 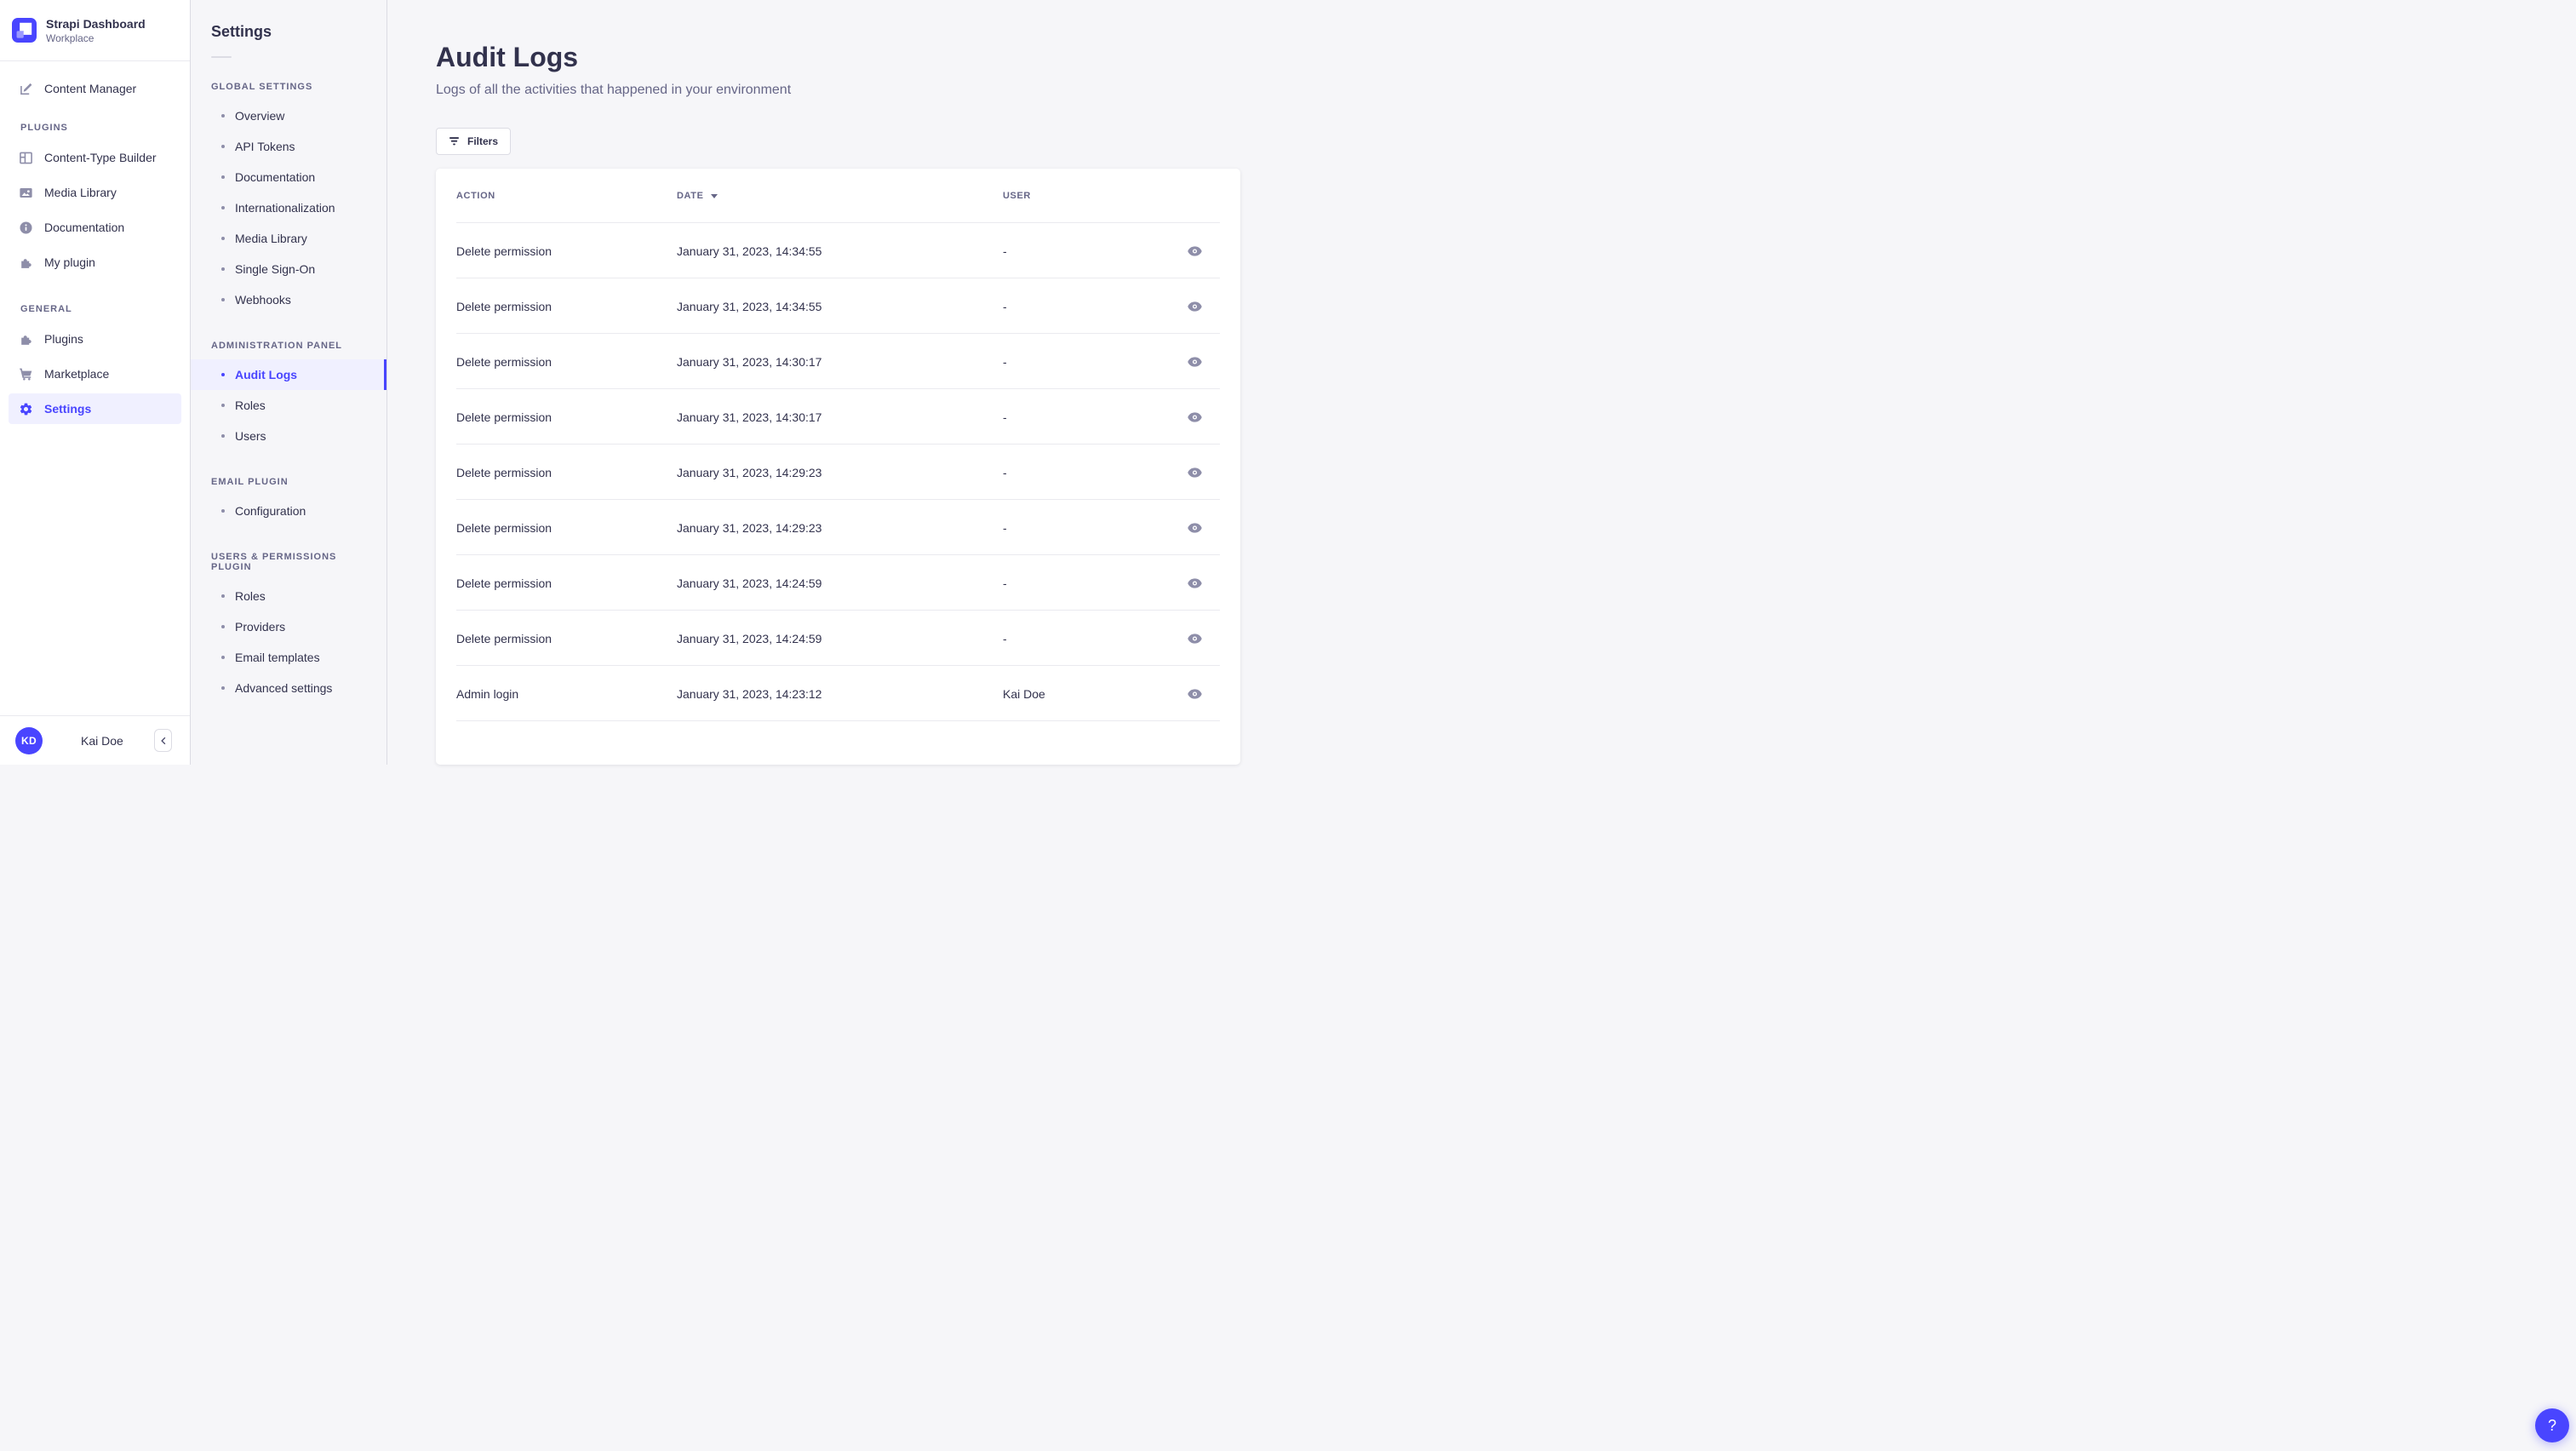 I want to click on subnav-item-configuration: Configuration, so click(x=288, y=511).